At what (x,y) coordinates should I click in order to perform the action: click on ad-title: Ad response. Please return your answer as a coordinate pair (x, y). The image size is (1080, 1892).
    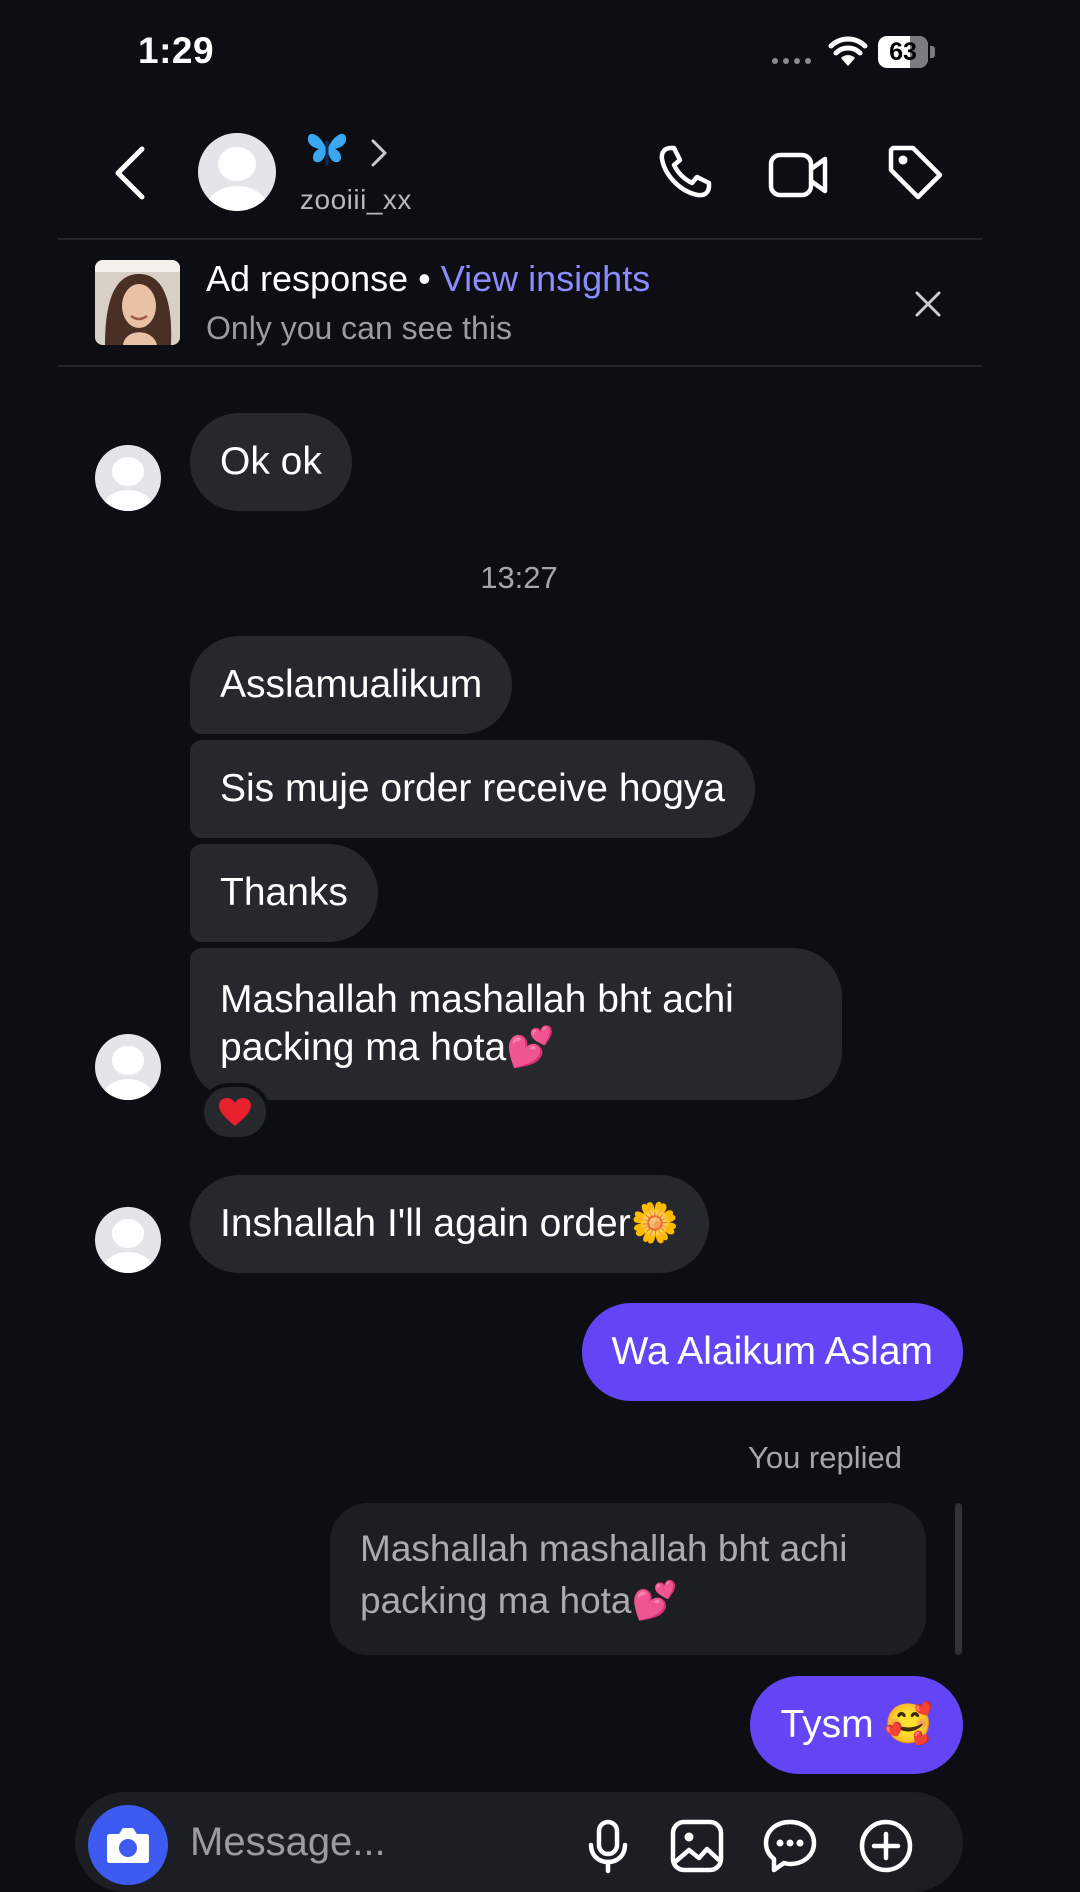
    Looking at the image, I should click on (307, 278).